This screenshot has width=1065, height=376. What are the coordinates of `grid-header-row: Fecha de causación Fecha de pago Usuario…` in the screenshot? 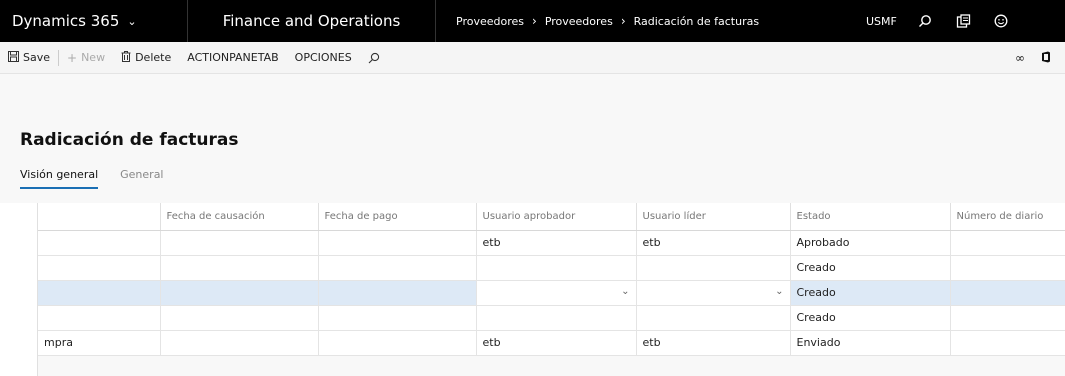 It's located at (551, 217).